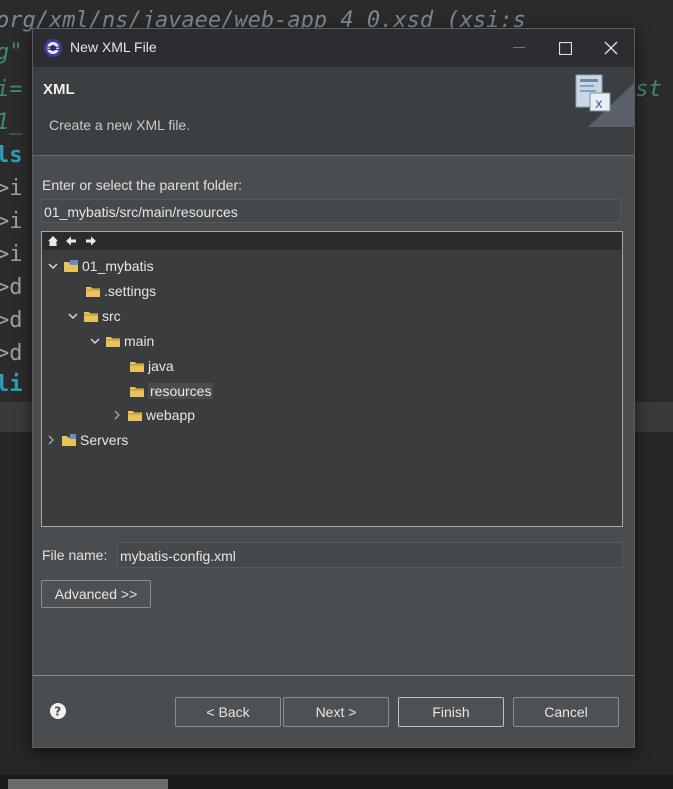  Describe the element at coordinates (333, 675) in the screenshot. I see `footer-separator` at that location.